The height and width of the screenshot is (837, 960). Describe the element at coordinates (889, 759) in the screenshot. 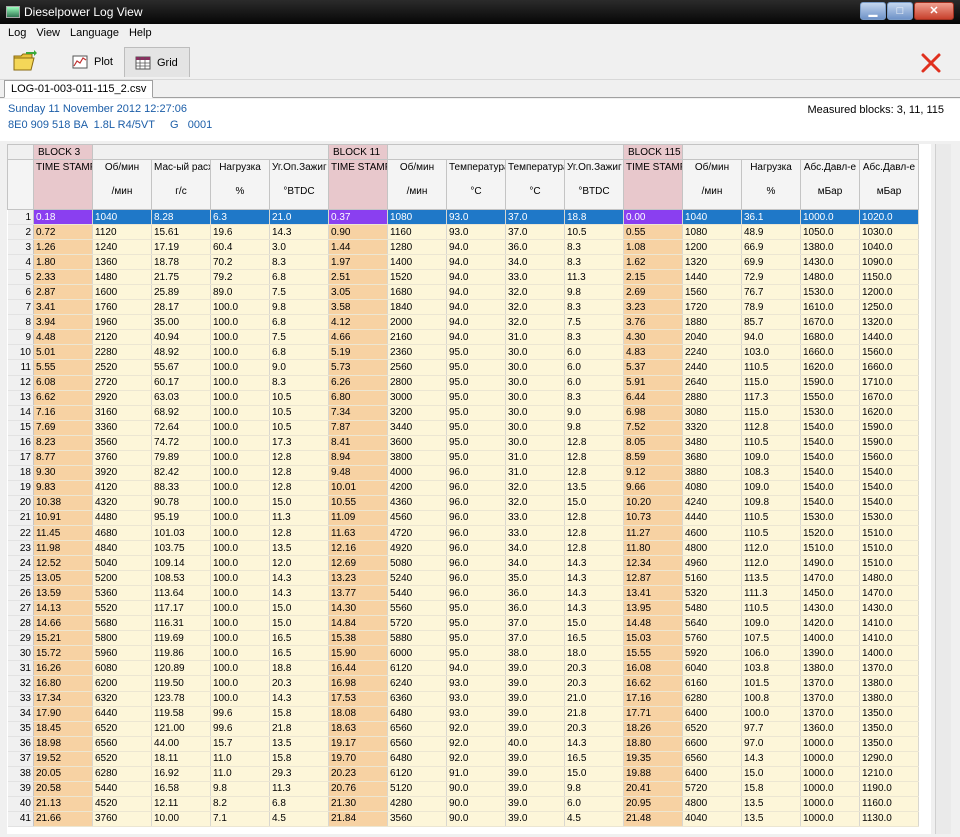

I see `table-cell: 1290.0` at that location.